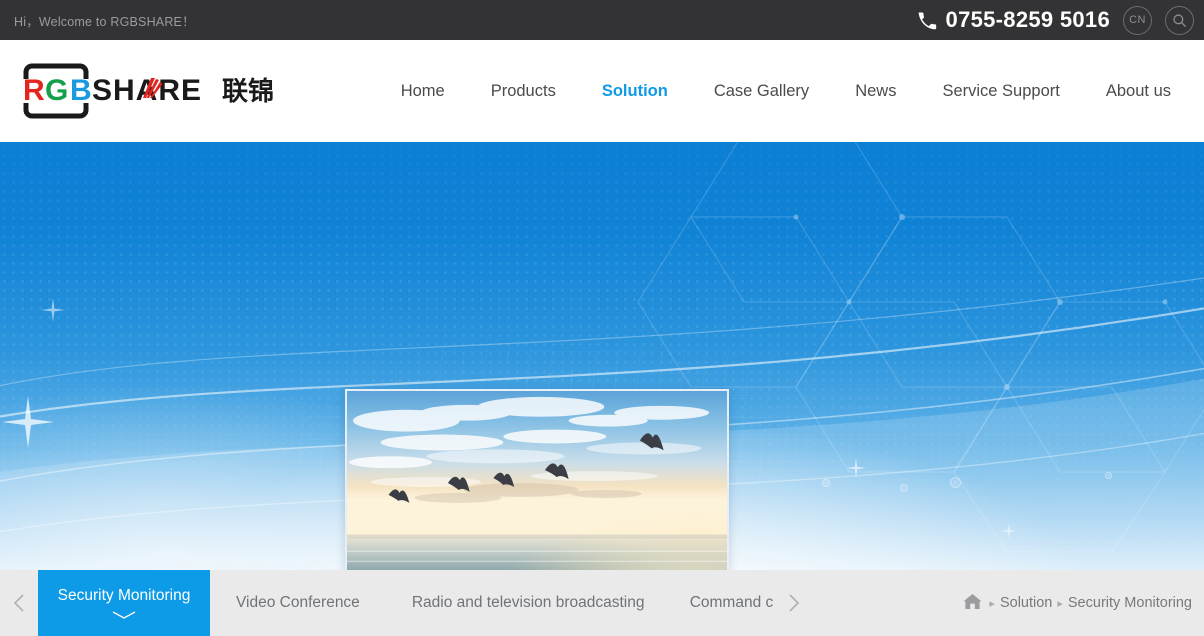 Image resolution: width=1204 pixels, height=636 pixels. I want to click on subnav-prev-button, so click(19, 603).